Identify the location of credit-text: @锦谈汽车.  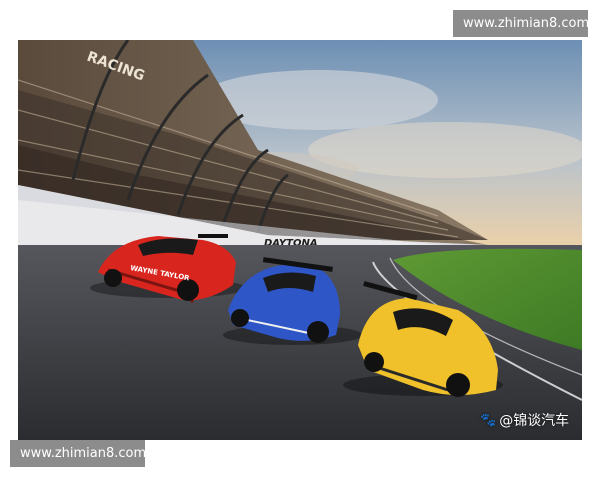
(534, 421).